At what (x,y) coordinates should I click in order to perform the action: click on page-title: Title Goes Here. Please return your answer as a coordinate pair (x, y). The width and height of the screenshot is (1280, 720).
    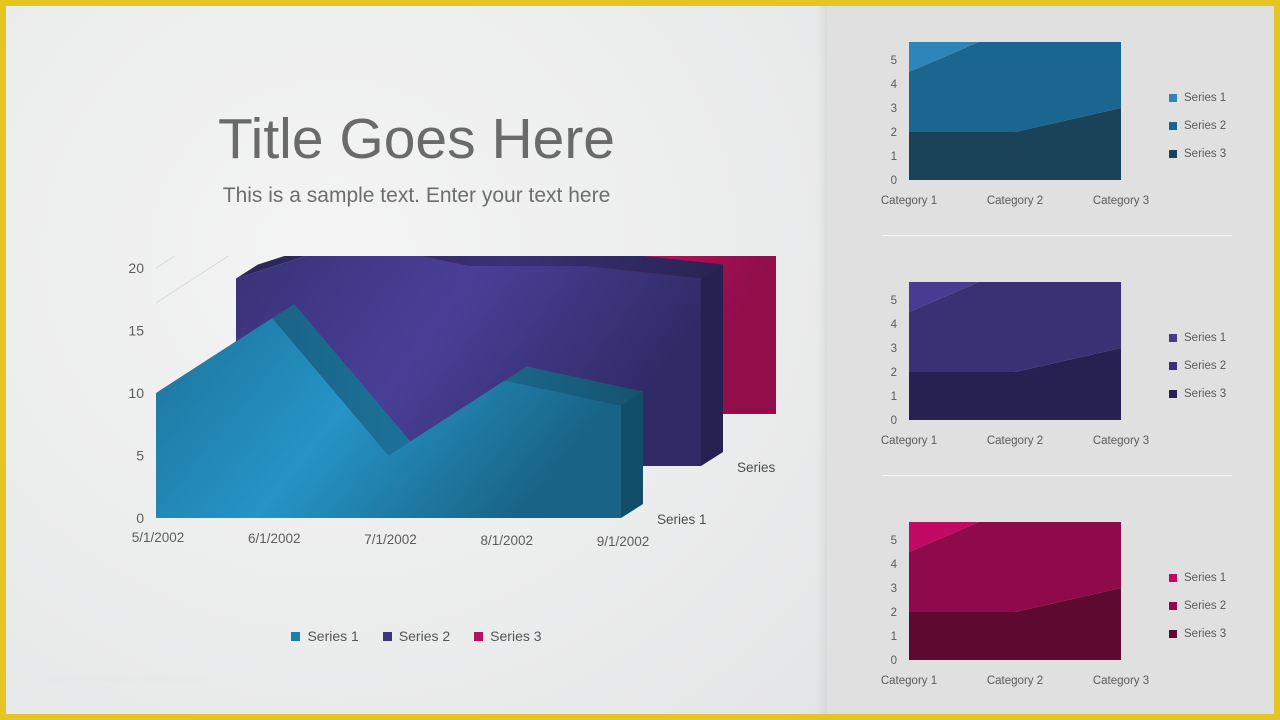
    Looking at the image, I should click on (416, 139).